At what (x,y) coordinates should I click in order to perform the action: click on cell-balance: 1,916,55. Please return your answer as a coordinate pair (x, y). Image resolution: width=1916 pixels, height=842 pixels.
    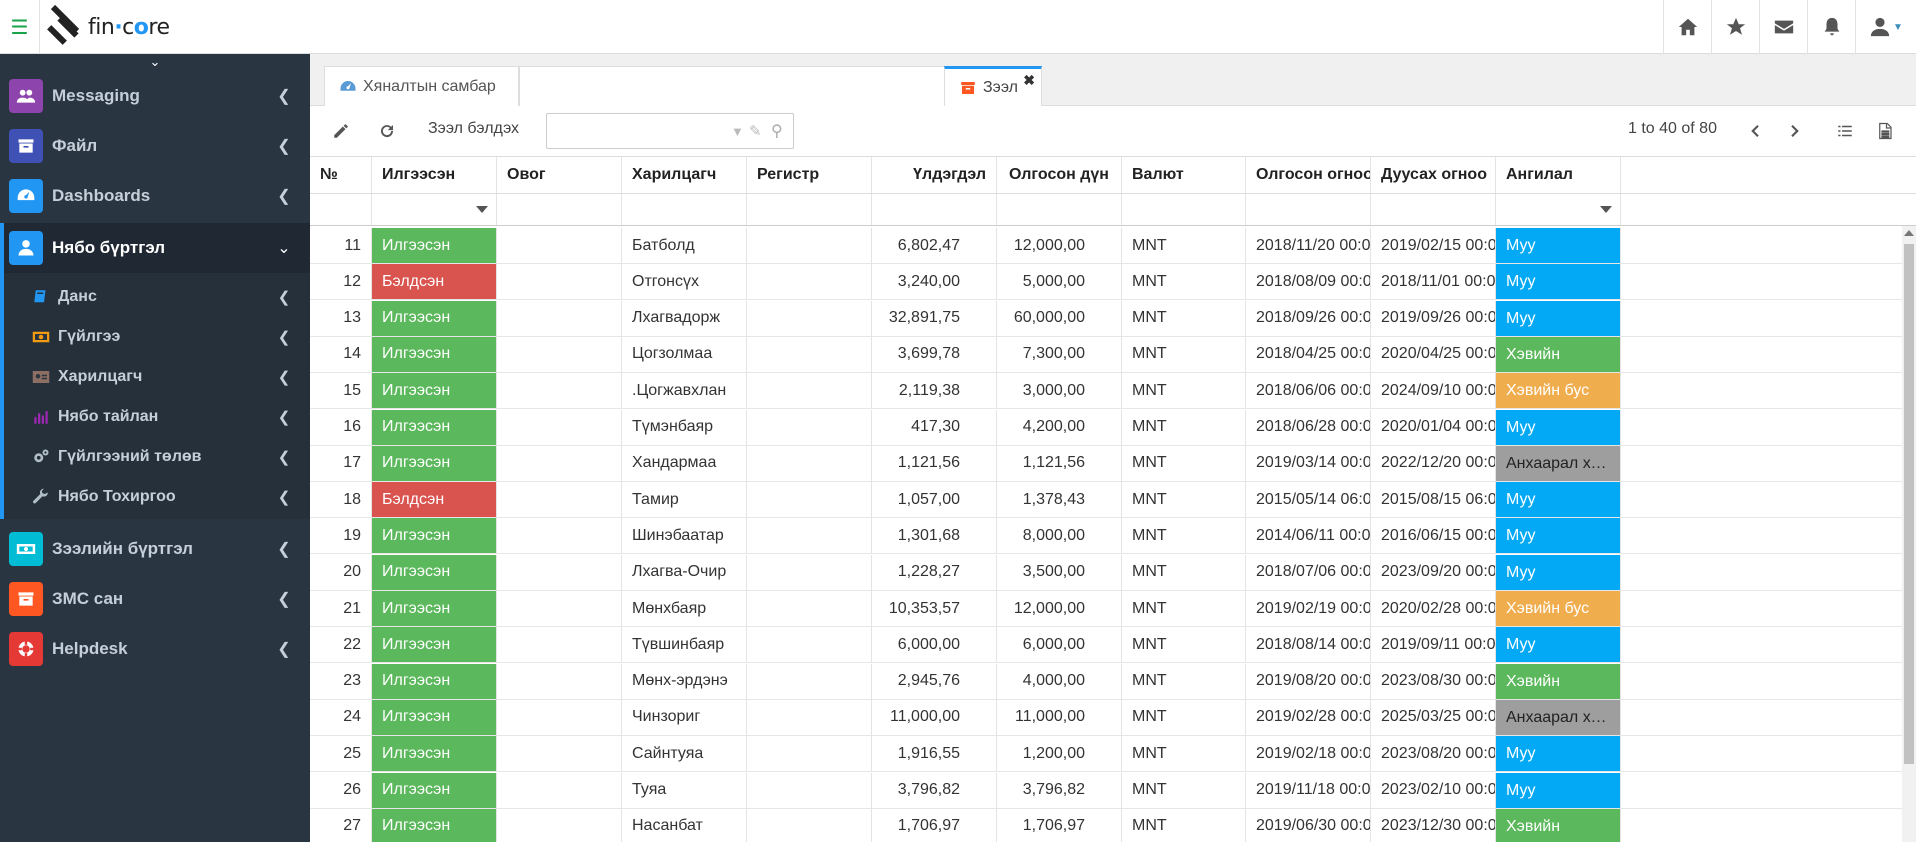
    Looking at the image, I should click on (934, 754).